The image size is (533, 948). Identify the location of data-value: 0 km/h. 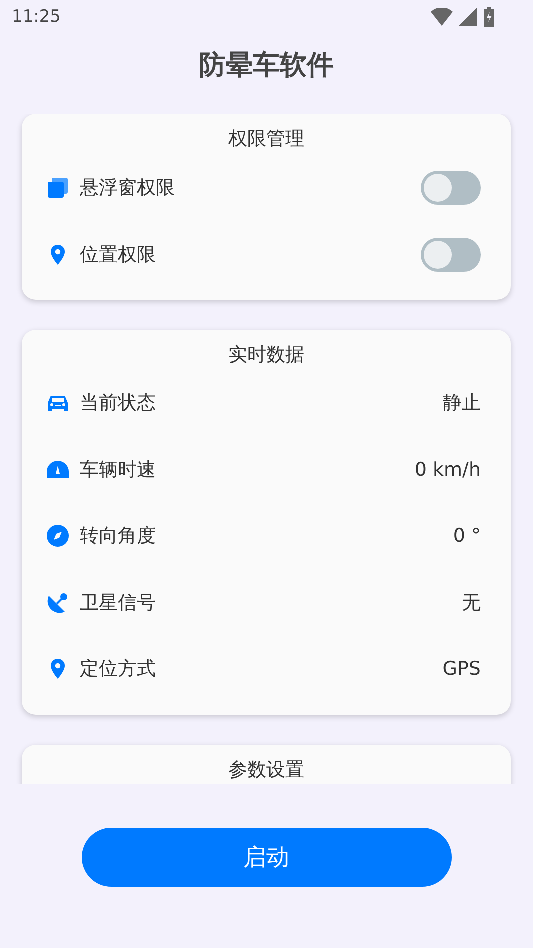
(447, 469).